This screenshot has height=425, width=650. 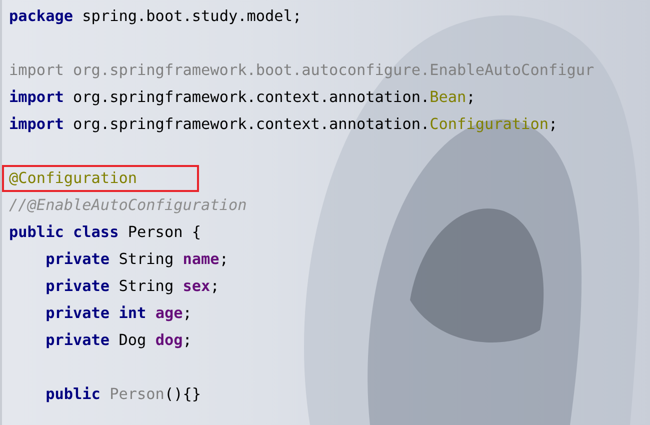 What do you see at coordinates (136, 259) in the screenshot?
I see `code-line: private String name;` at bounding box center [136, 259].